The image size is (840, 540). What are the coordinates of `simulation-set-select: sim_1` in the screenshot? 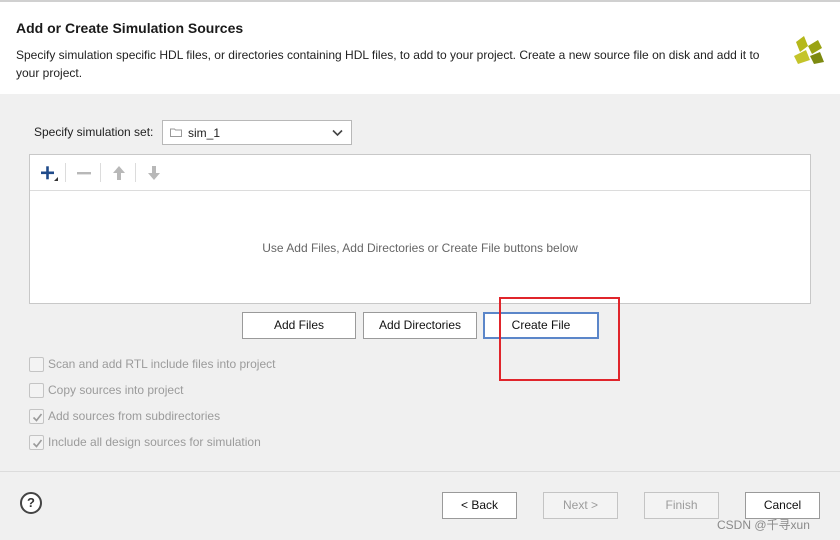 It's located at (257, 132).